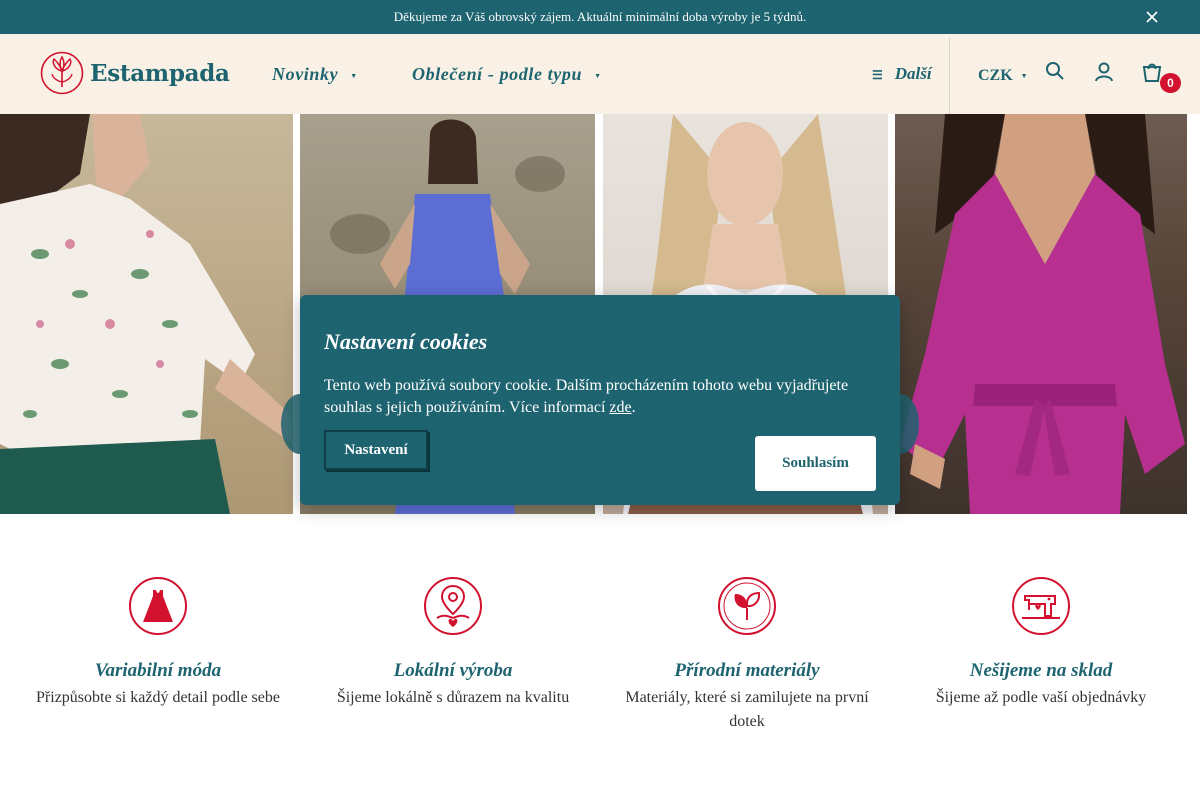 Image resolution: width=1200 pixels, height=800 pixels. What do you see at coordinates (1152, 17) in the screenshot?
I see `close-icon` at bounding box center [1152, 17].